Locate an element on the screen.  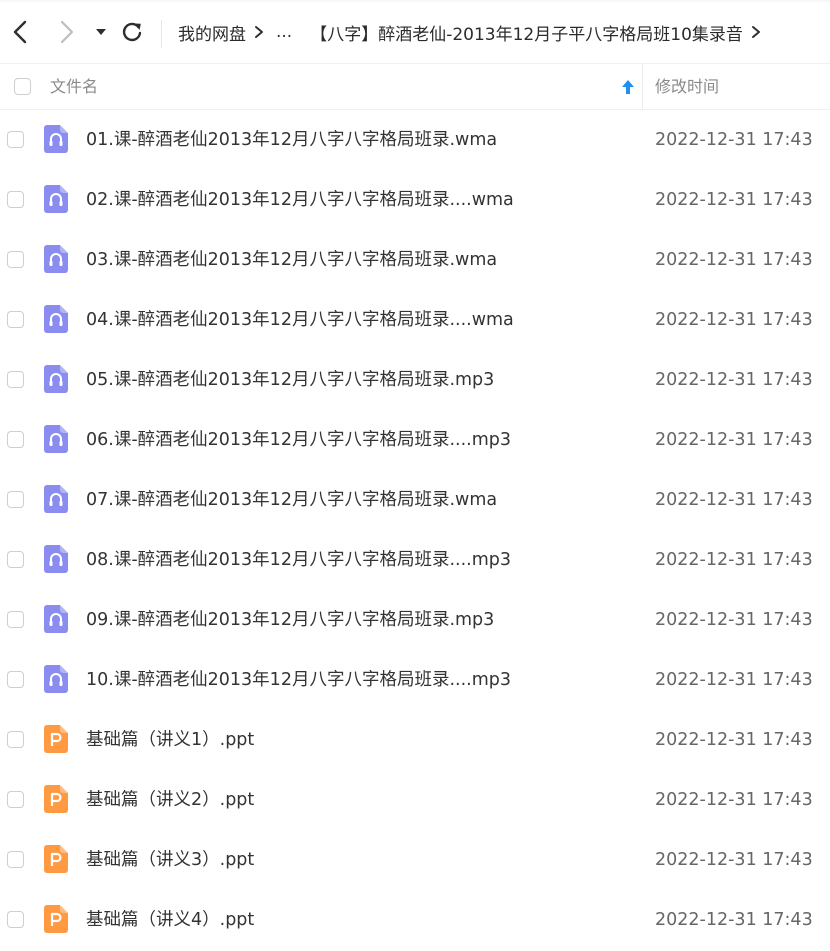
file-name: 04.课-醉酒老仙2013年12月八字八字格局班录....wma is located at coordinates (300, 320).